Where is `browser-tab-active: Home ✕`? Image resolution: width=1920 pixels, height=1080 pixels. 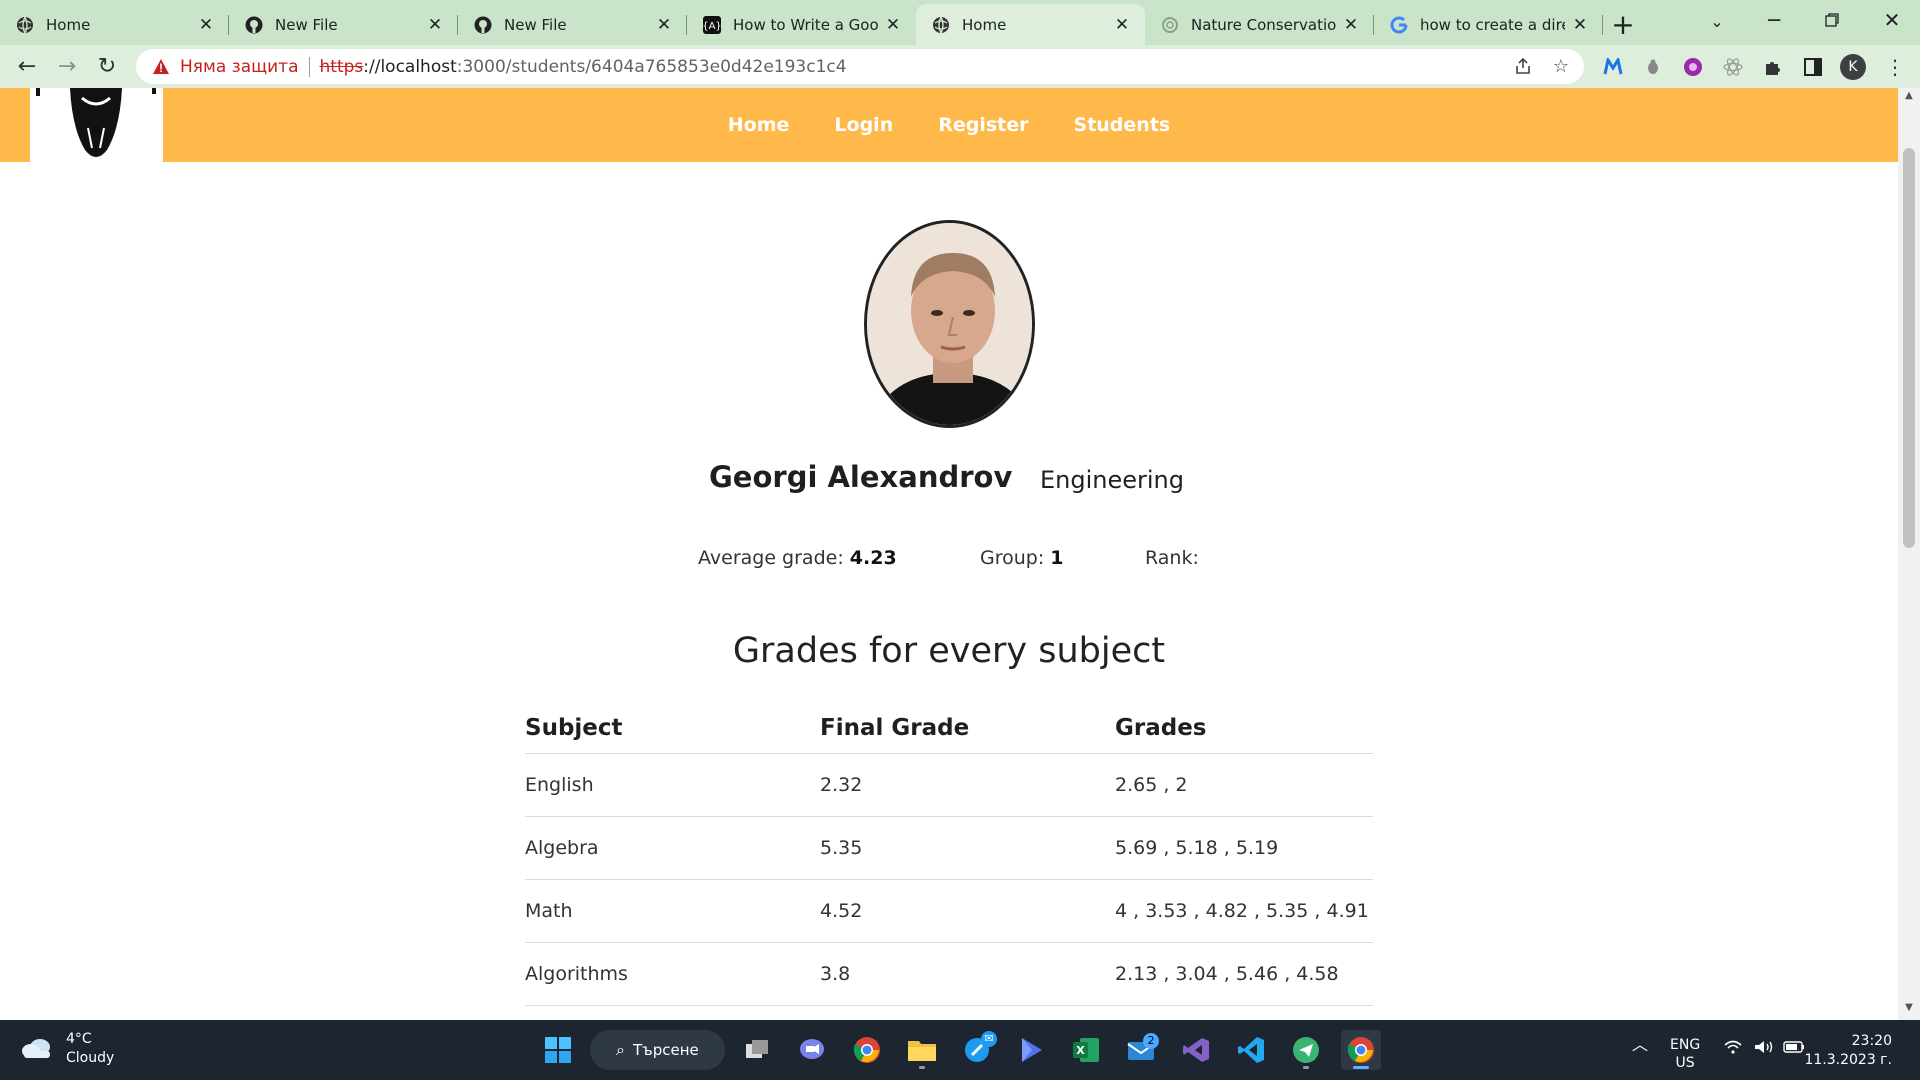 browser-tab-active: Home ✕ is located at coordinates (1030, 24).